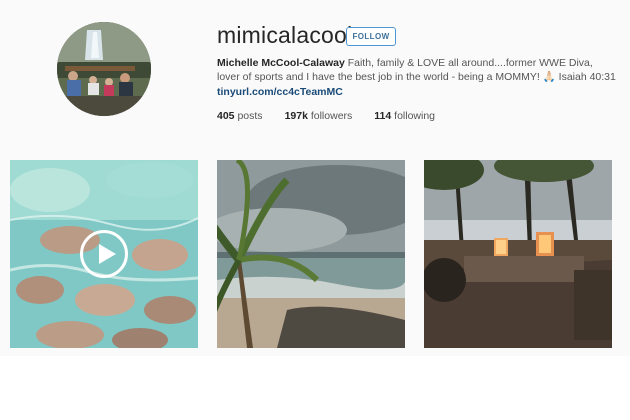 This screenshot has width=630, height=420. Describe the element at coordinates (417, 92) in the screenshot. I see `profile-link: tinyurl.com/cc4cTeamMC` at that location.